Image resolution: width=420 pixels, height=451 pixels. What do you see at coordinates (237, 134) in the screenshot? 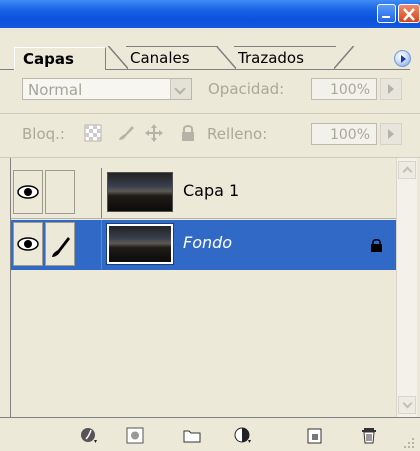
I see `fill-label: Relleno:` at bounding box center [237, 134].